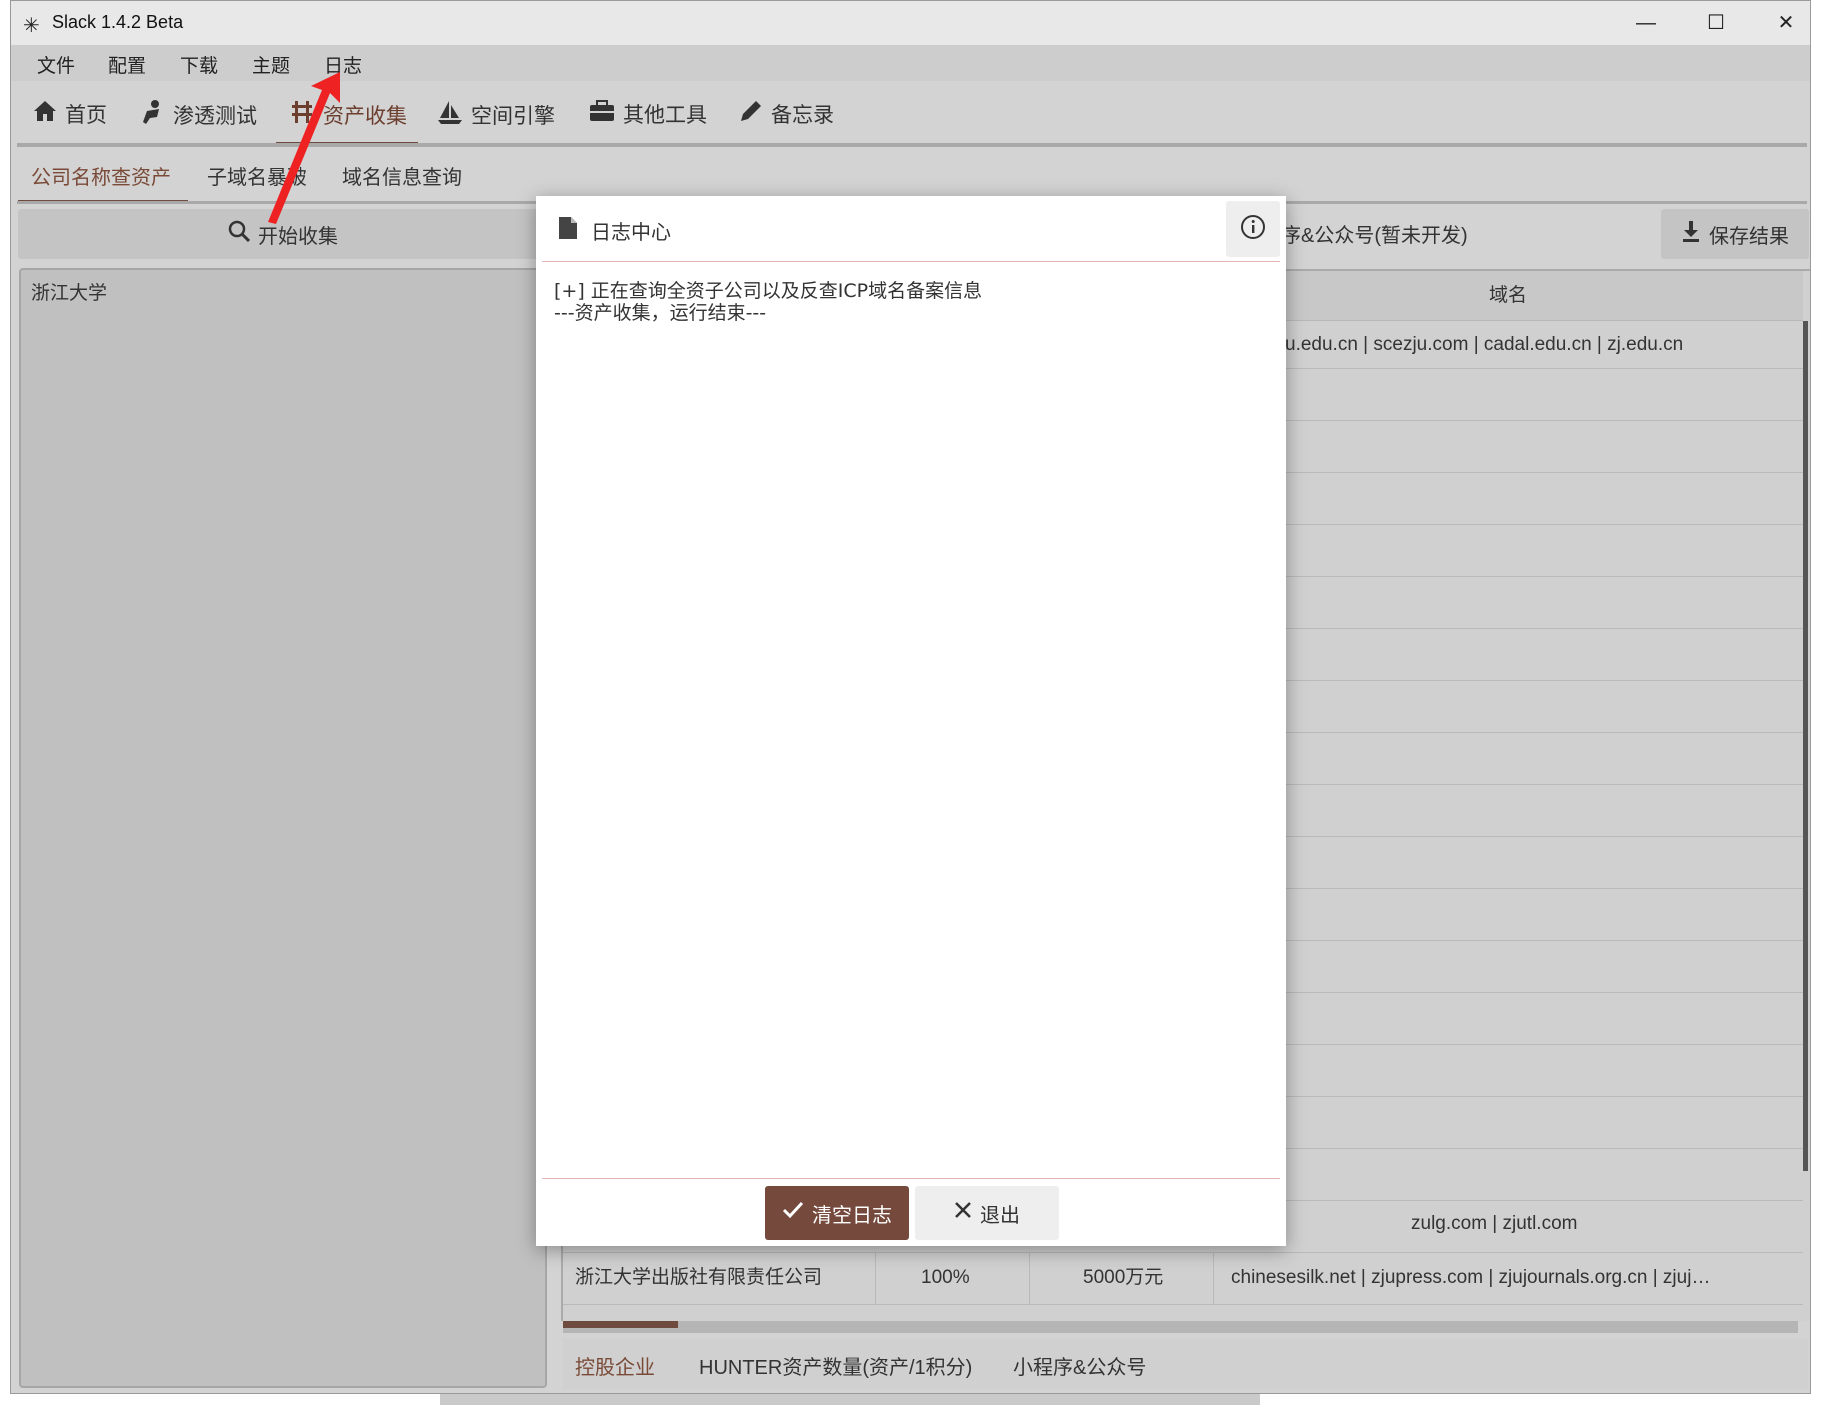 This screenshot has height=1405, width=1821. What do you see at coordinates (911, 229) in the screenshot?
I see `dialog-header: 日志中心` at bounding box center [911, 229].